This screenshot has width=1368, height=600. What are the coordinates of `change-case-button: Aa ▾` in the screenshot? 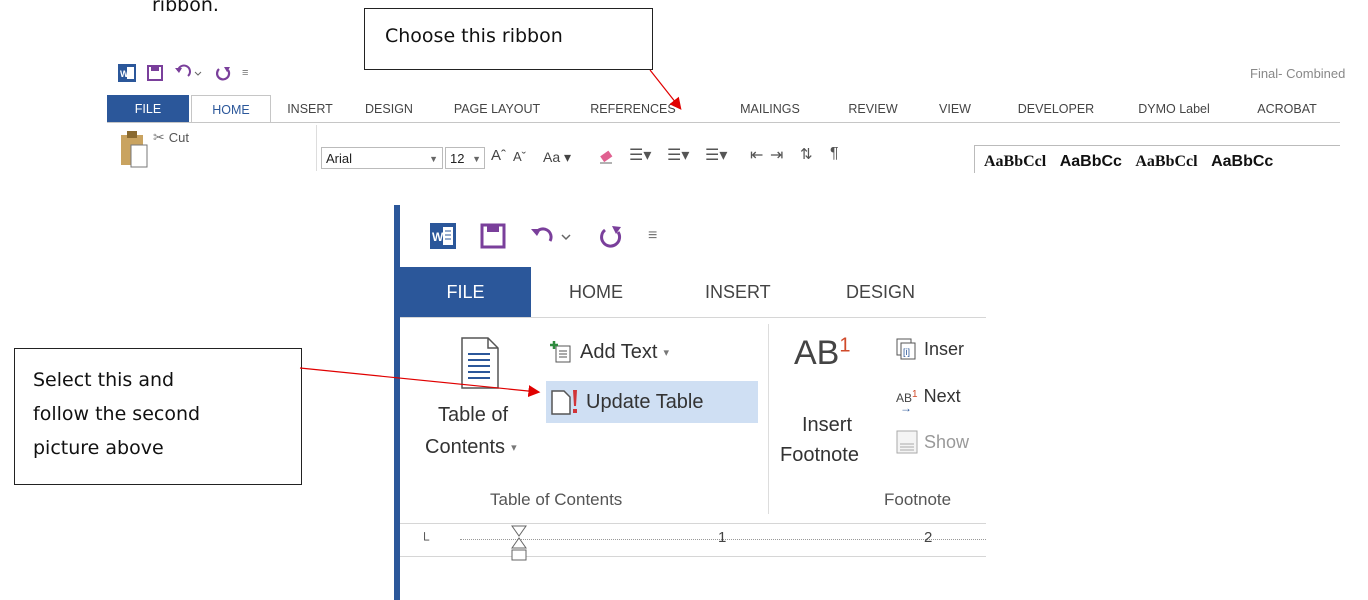 It's located at (557, 157).